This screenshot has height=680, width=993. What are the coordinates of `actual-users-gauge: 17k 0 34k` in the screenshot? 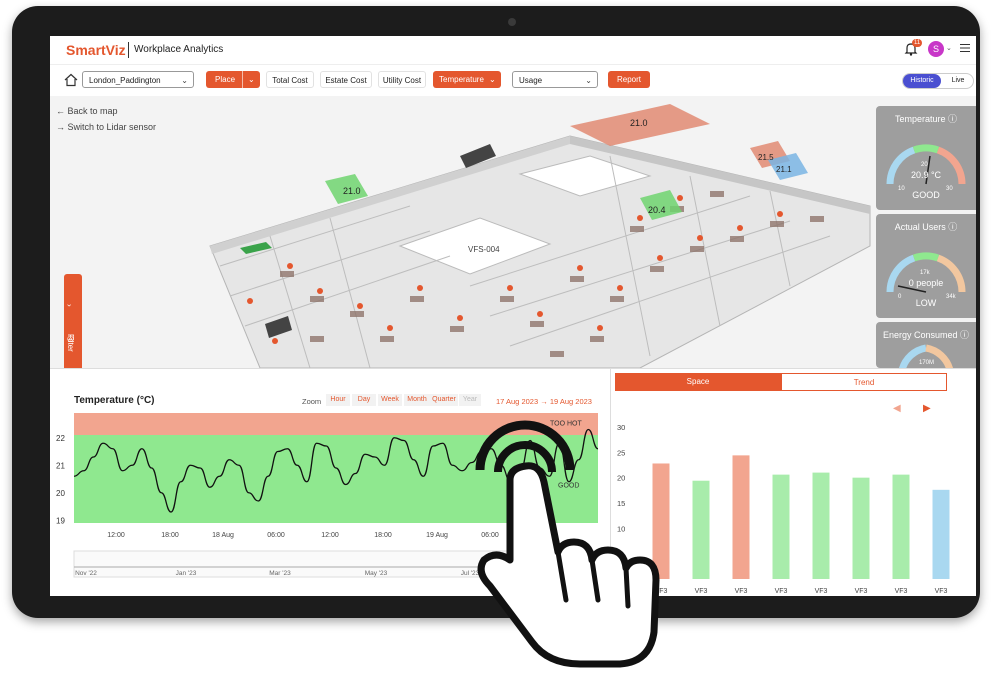 It's located at (926, 276).